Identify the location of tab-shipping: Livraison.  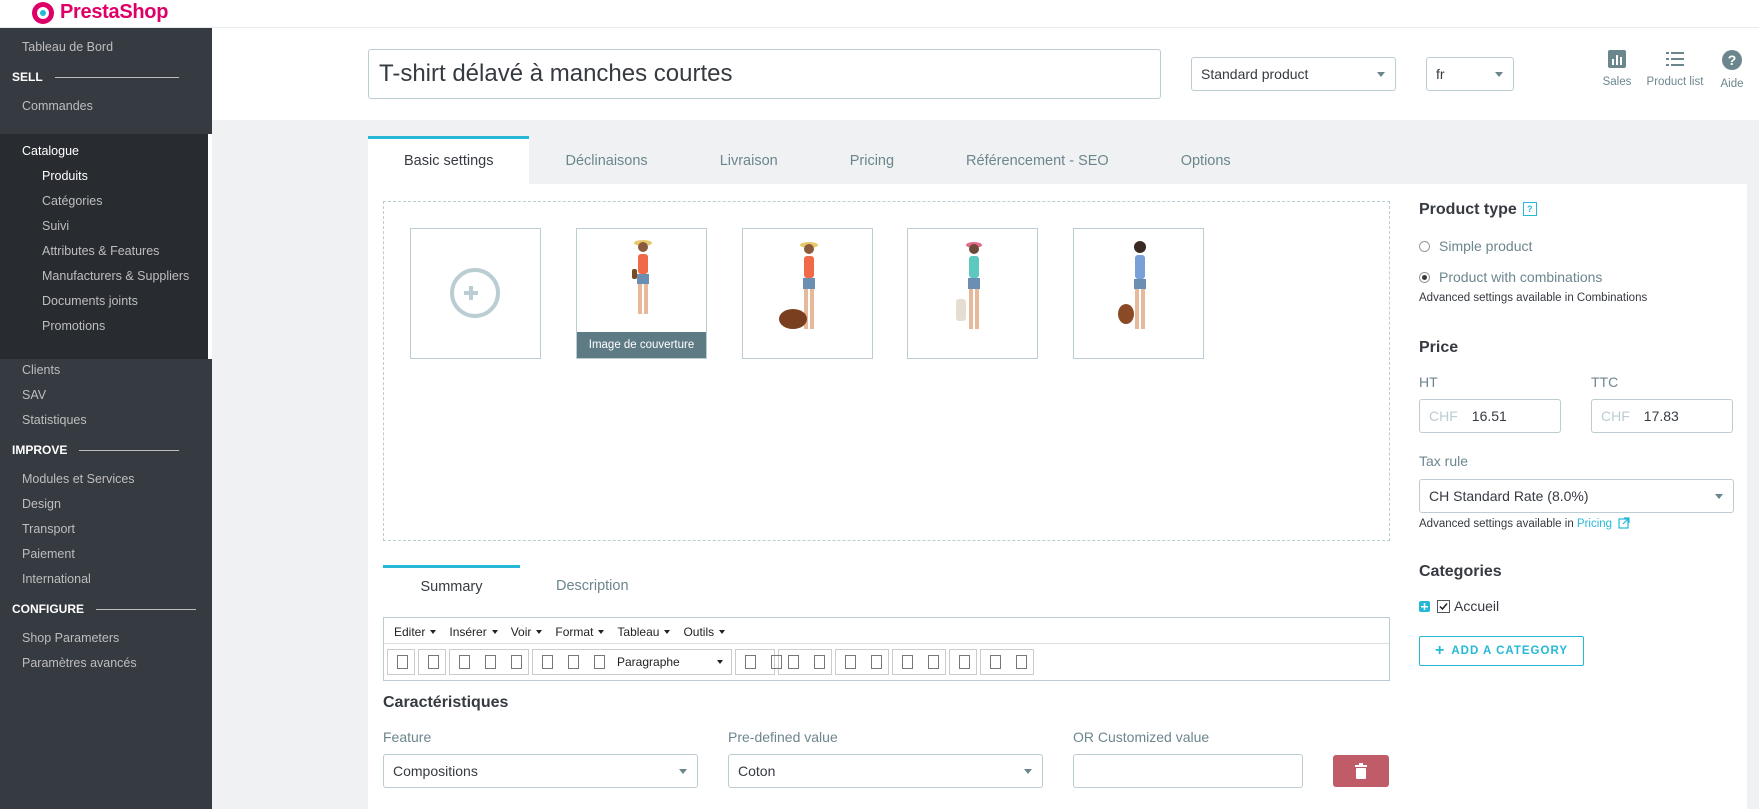
(749, 160).